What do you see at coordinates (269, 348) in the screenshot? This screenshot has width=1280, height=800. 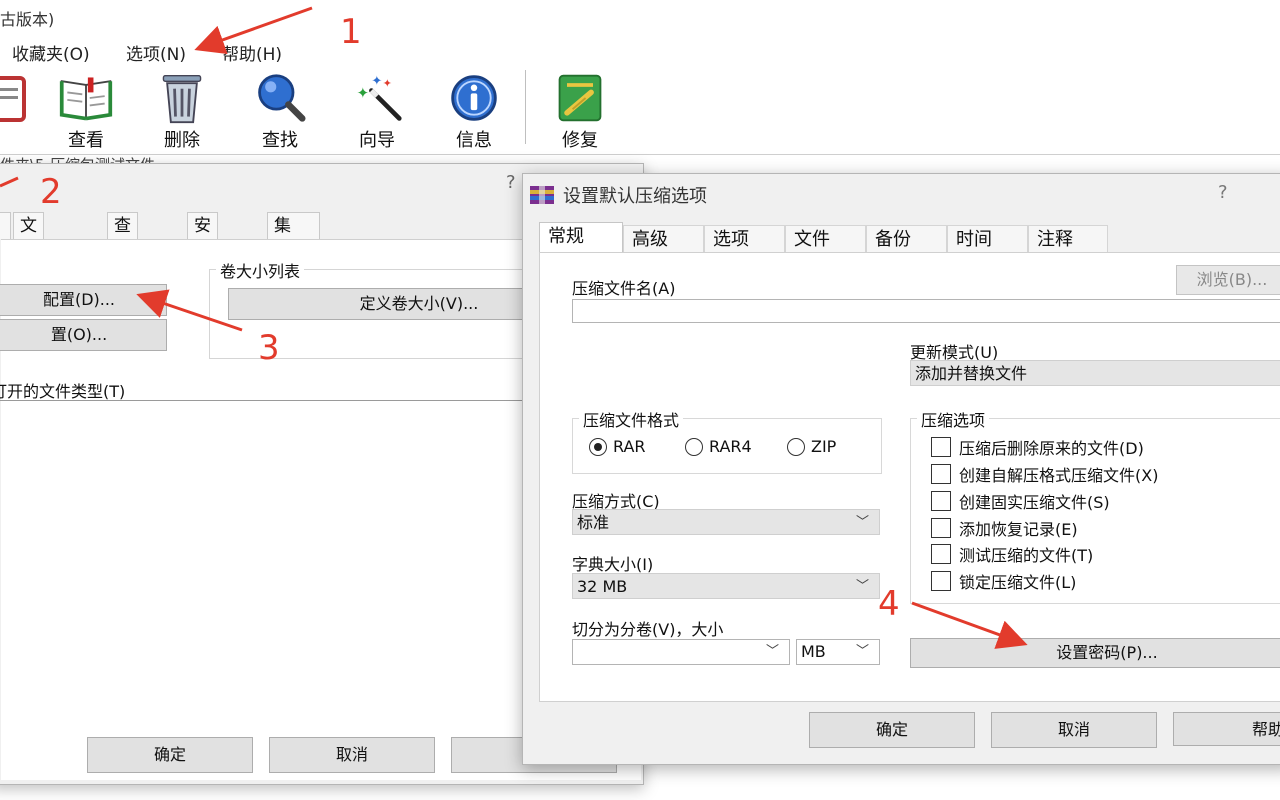 I see `annotation-3: 3` at bounding box center [269, 348].